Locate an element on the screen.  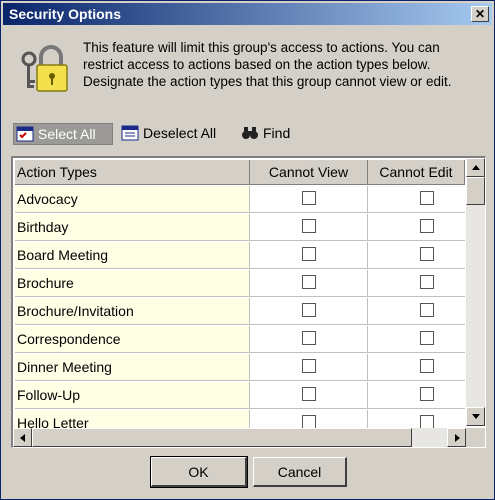
table-row: Dinner Meeting is located at coordinates (240, 368).